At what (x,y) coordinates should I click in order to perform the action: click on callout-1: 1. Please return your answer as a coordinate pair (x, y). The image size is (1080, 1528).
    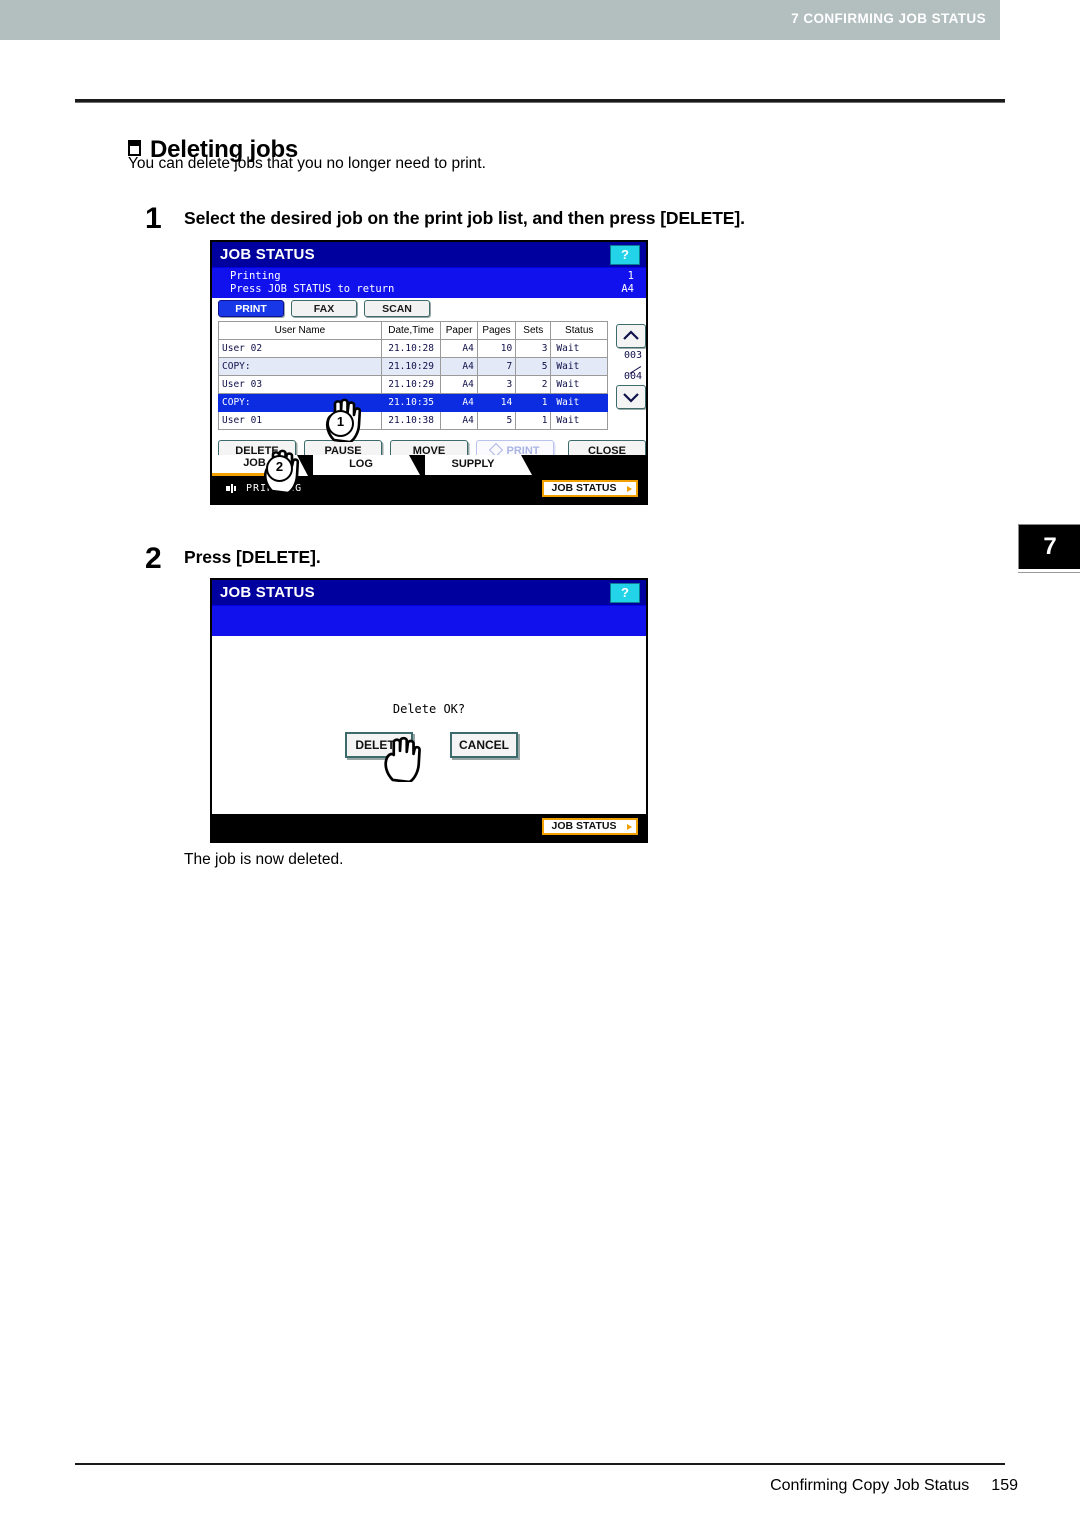
    Looking at the image, I should click on (340, 423).